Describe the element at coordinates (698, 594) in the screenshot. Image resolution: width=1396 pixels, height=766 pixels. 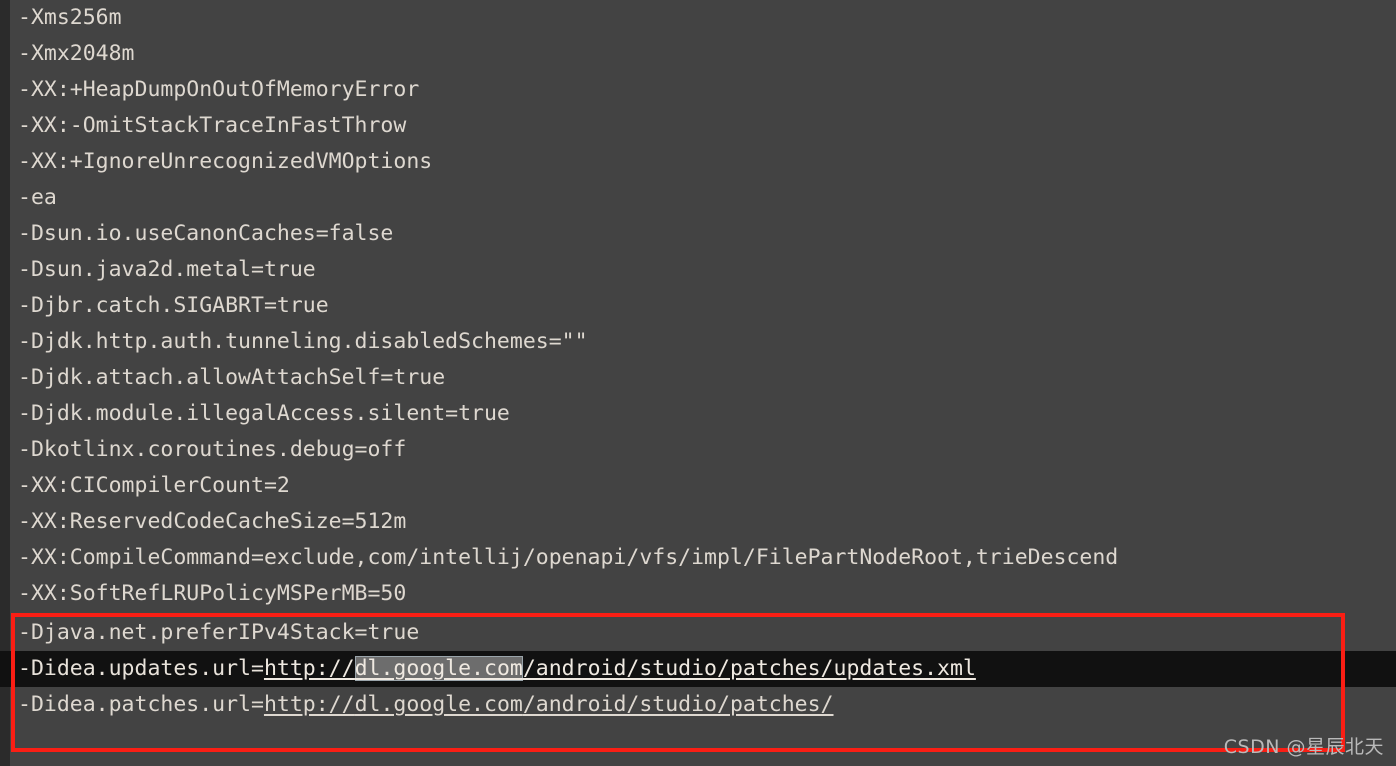
I see `option-line: -XX:SoftRefLRUPolicyMSPerMB=50` at that location.